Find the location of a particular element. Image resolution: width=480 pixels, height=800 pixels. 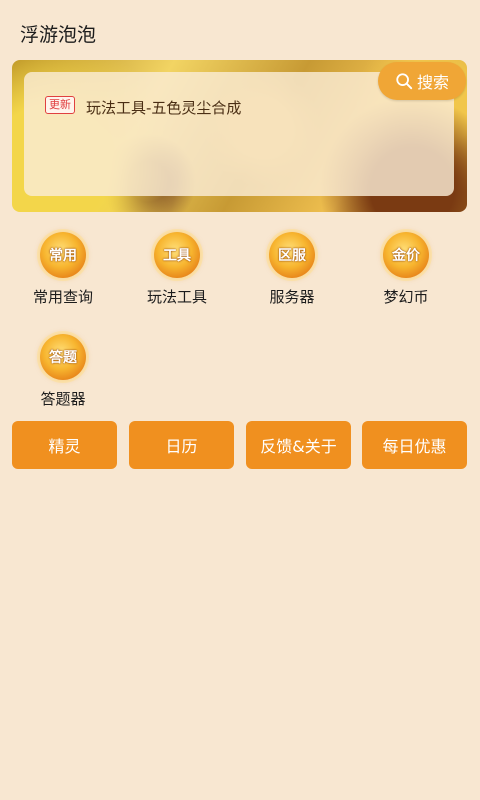

grid-item-common-query: 常用 常用查询 is located at coordinates (63, 269).